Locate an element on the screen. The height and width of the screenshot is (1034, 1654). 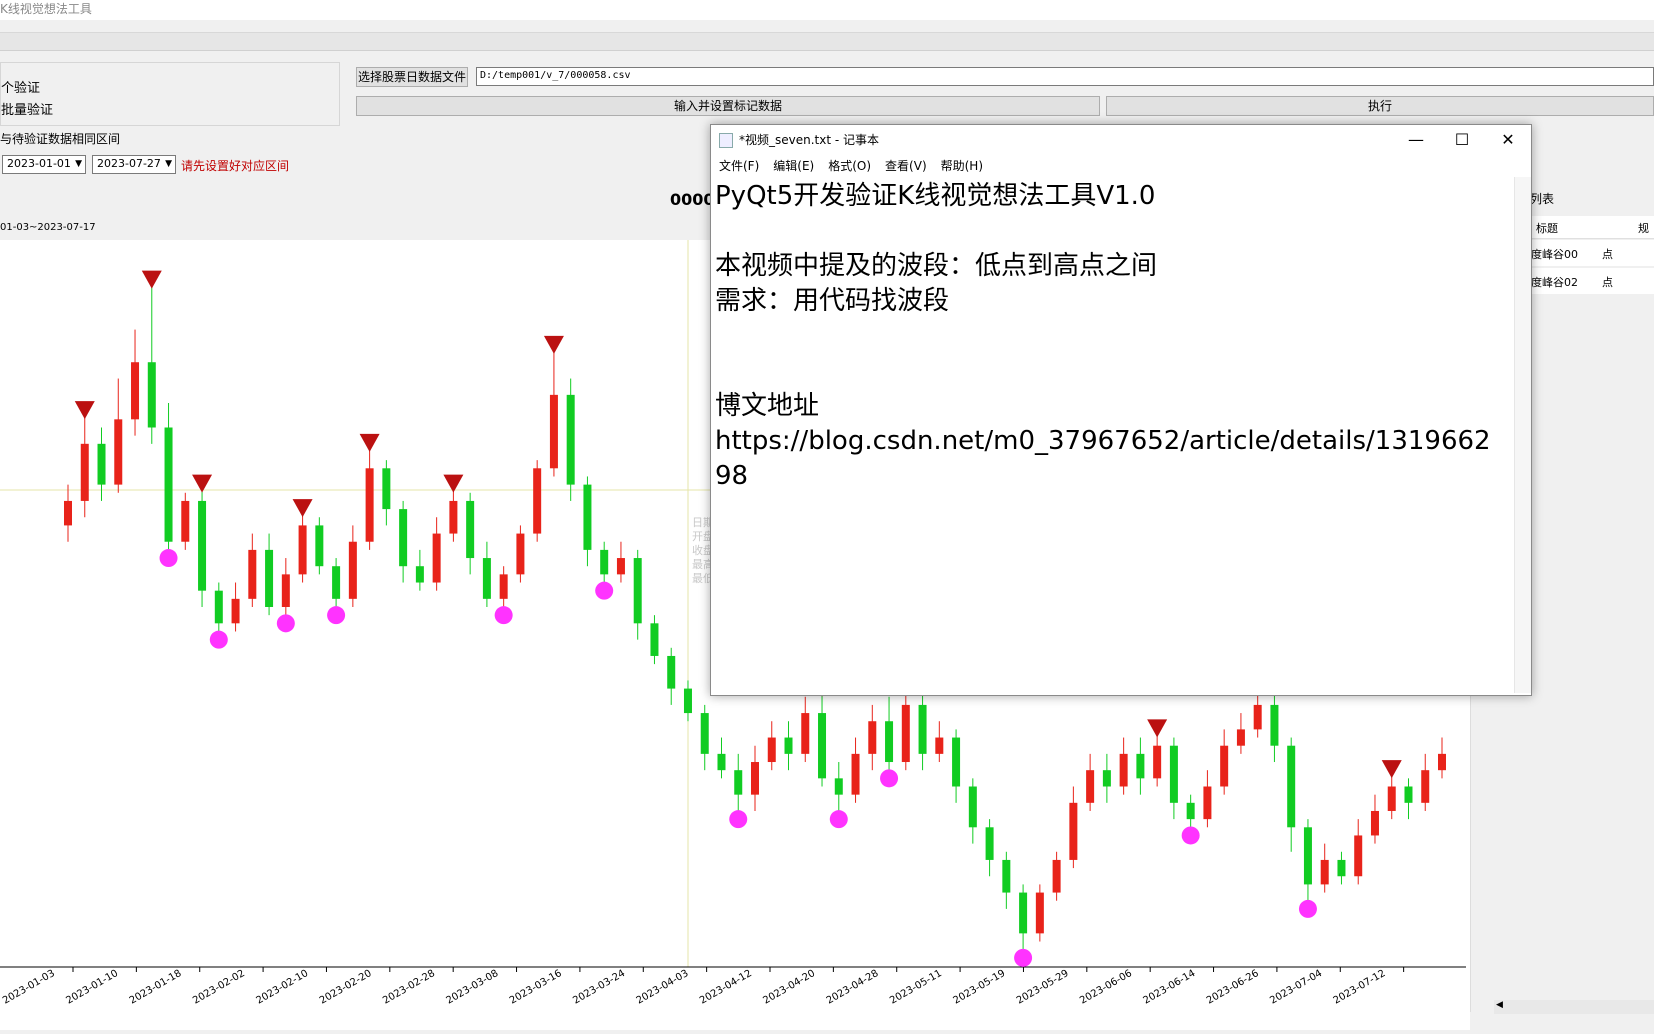
start-date-picker: 2023-01-01 ▼ is located at coordinates (44, 164).